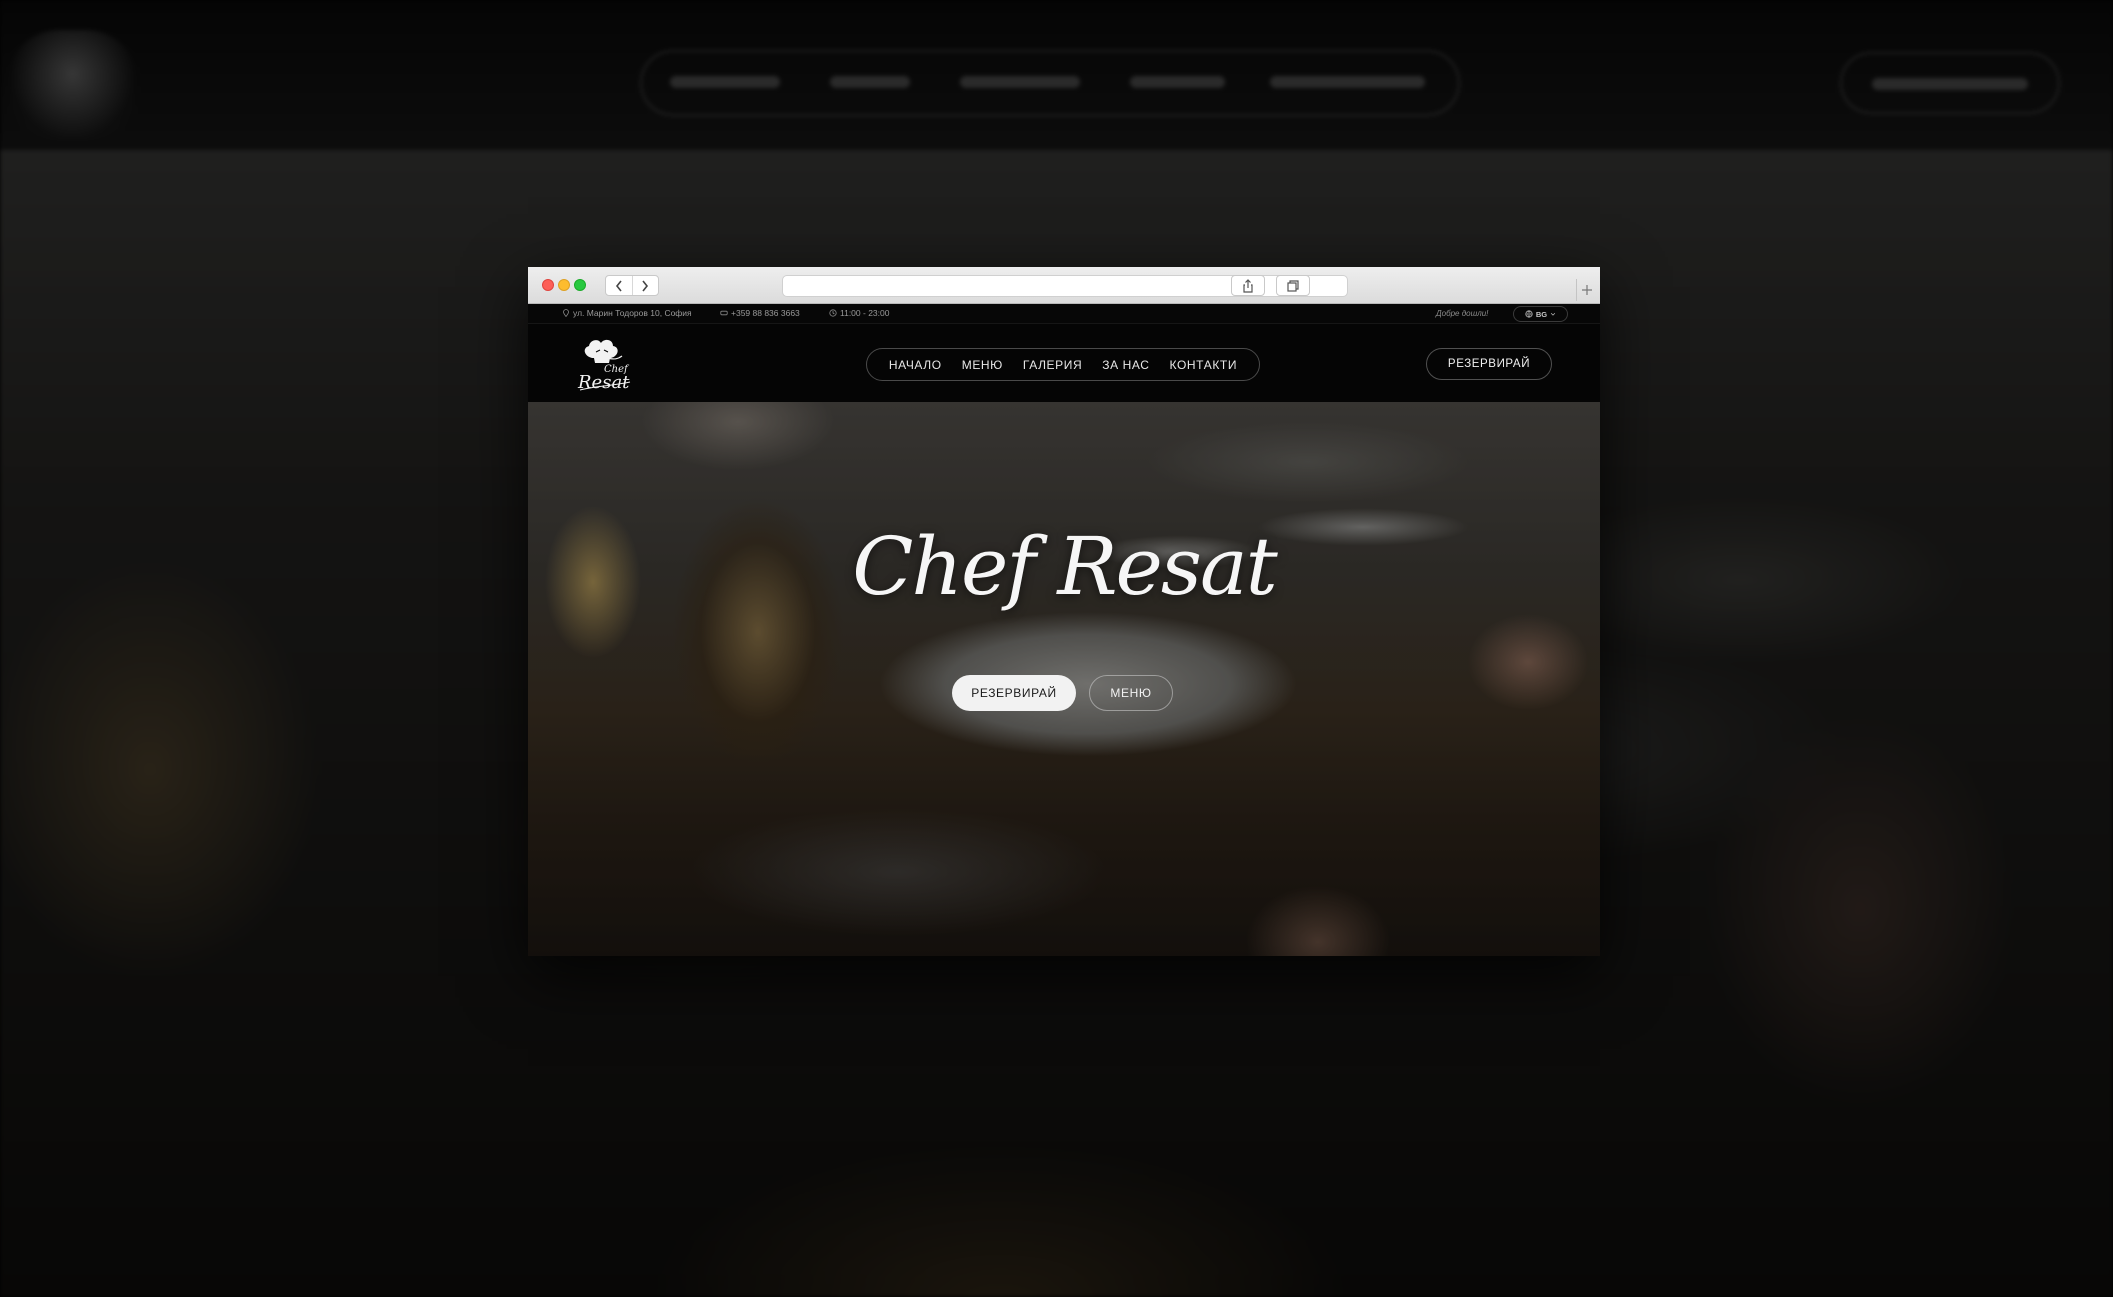 The image size is (2113, 1297). I want to click on chef-resat-logo: Chef Resat, so click(603, 364).